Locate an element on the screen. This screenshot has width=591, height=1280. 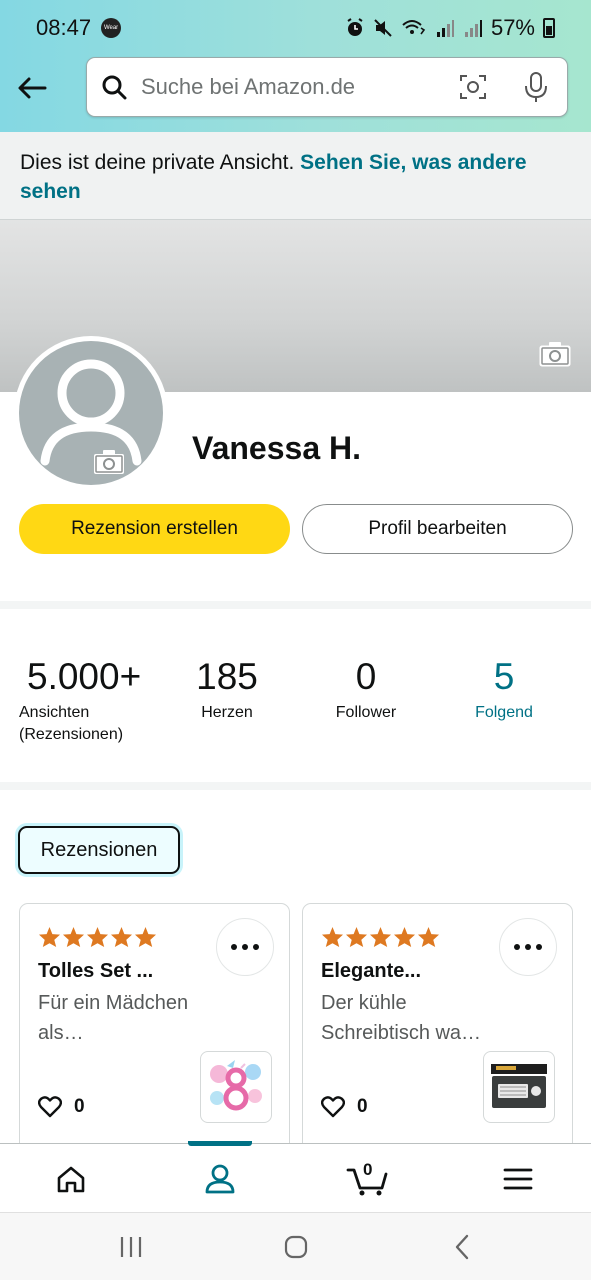
nav-menu is located at coordinates (518, 1178).